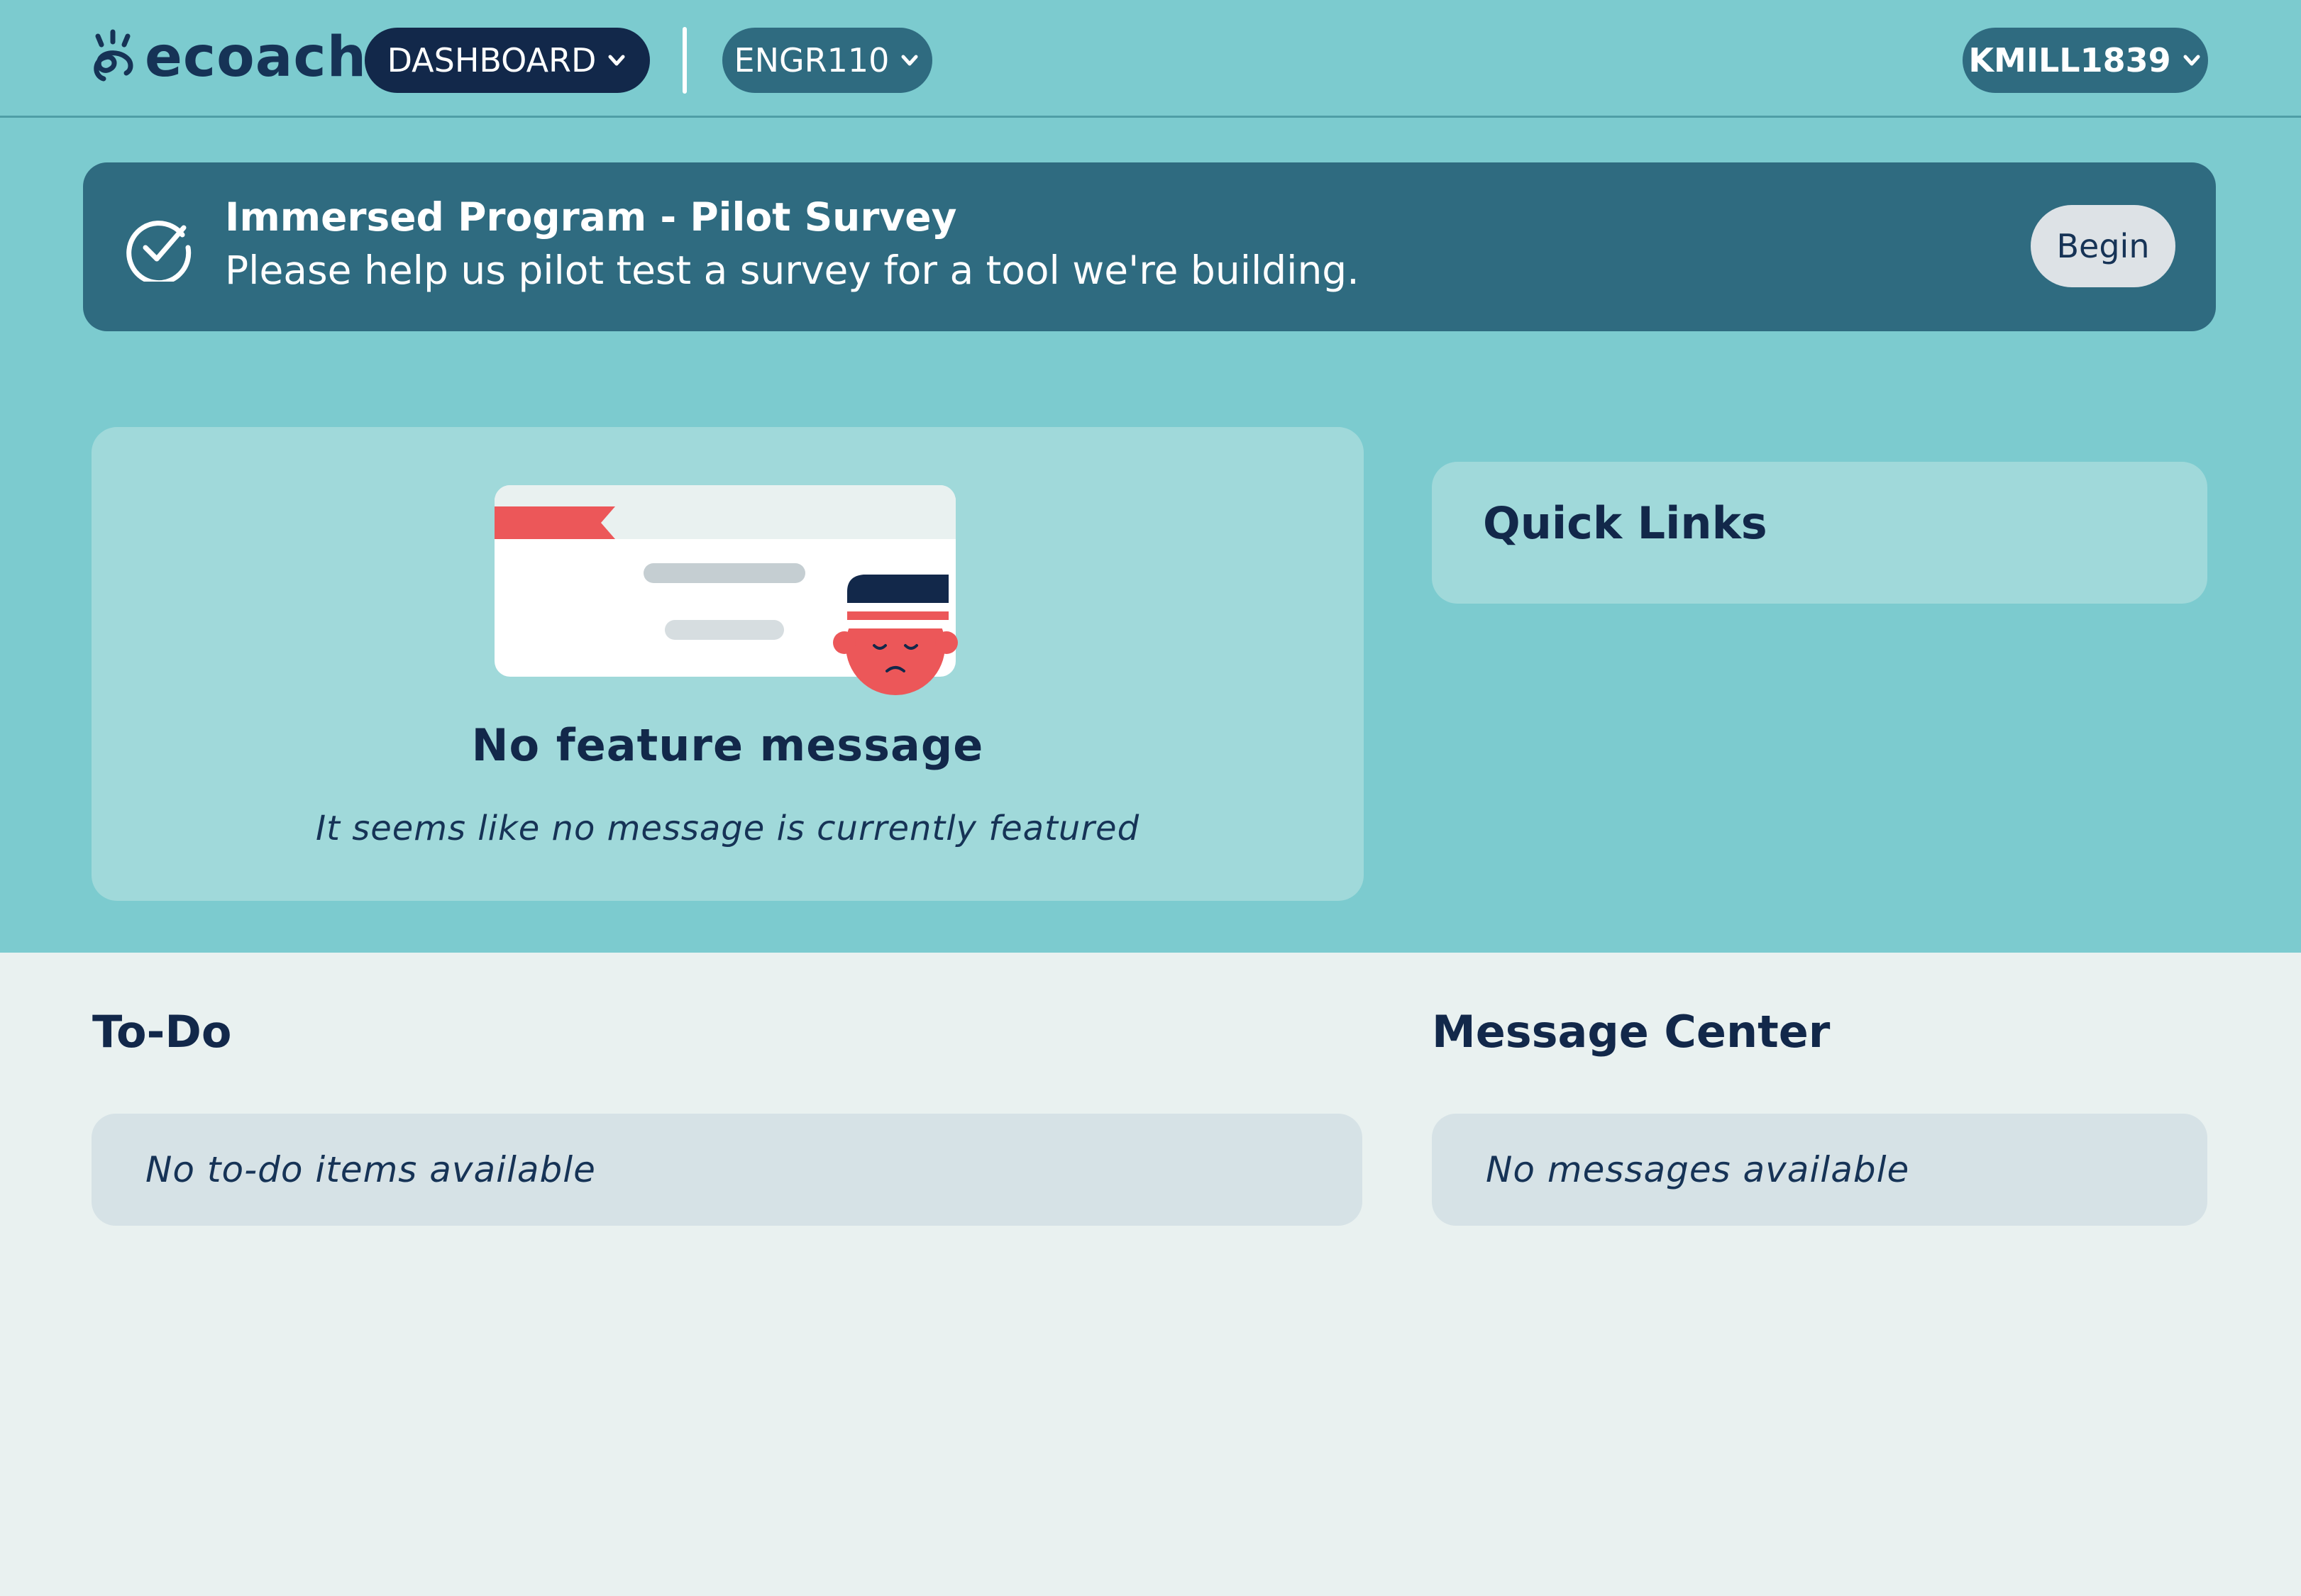  Describe the element at coordinates (113, 55) in the screenshot. I see `ecoach-logo-icon` at that location.